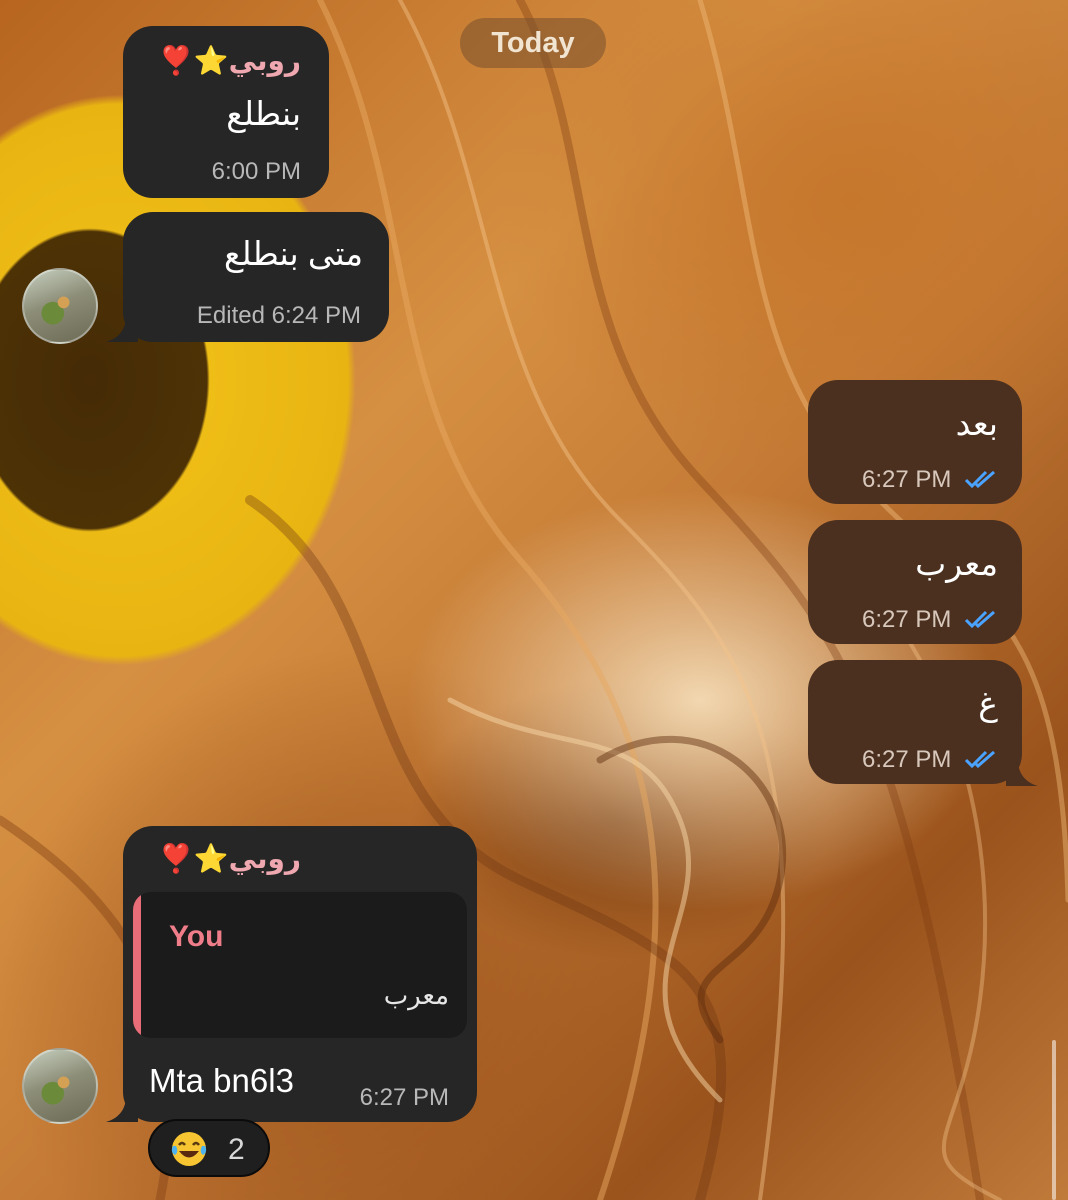  What do you see at coordinates (196, 936) in the screenshot?
I see `reply-author: You` at bounding box center [196, 936].